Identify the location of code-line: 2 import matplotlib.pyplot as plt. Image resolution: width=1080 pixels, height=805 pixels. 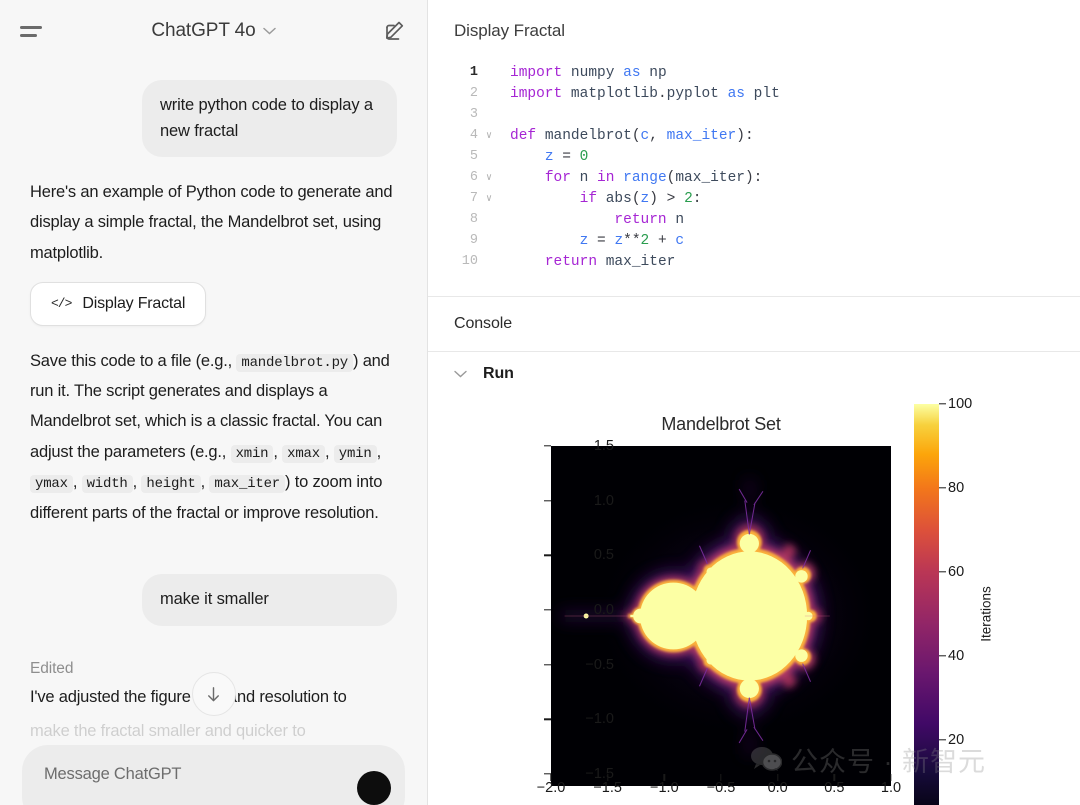
(767, 93).